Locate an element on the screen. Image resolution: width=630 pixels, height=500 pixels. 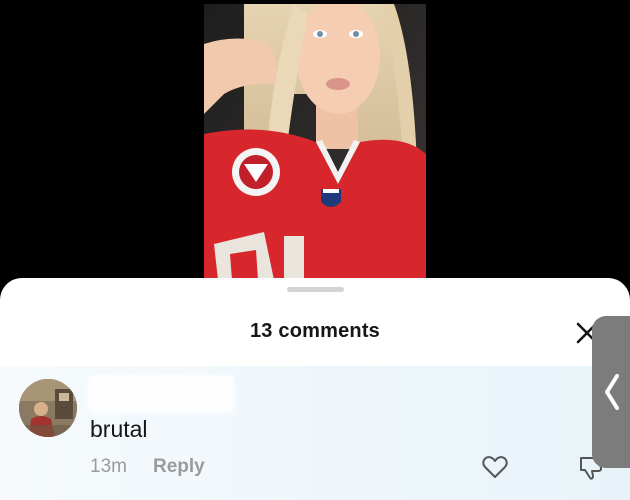
username-redacted is located at coordinates (161, 394).